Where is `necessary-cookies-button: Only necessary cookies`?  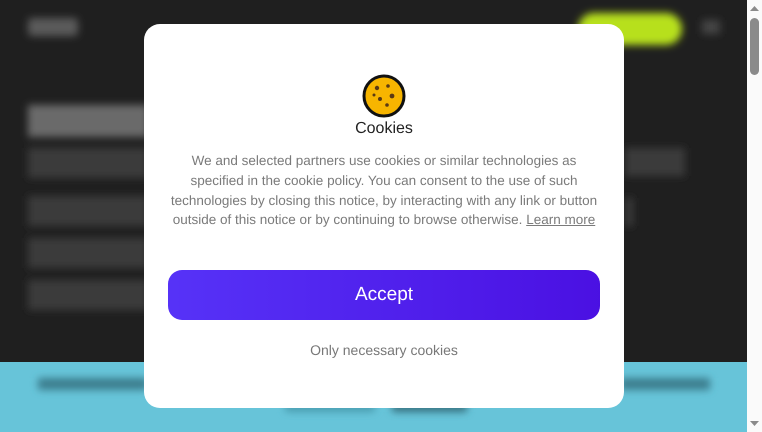 necessary-cookies-button: Only necessary cookies is located at coordinates (384, 350).